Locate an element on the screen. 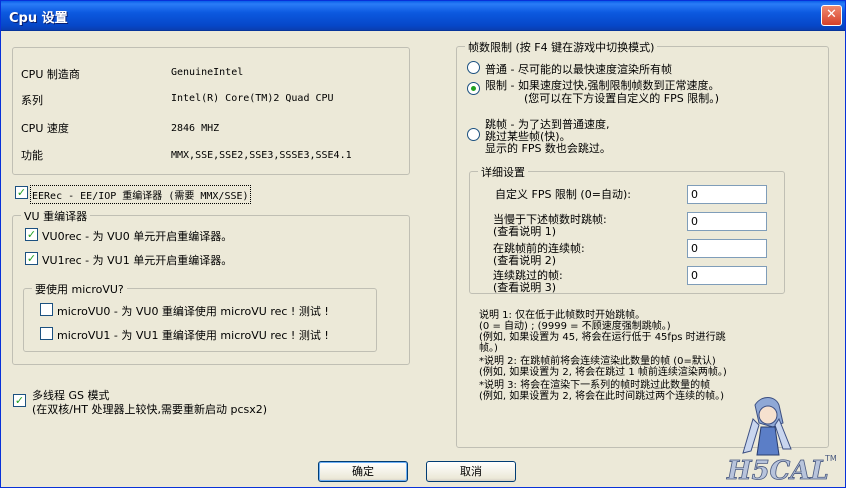 The height and width of the screenshot is (488, 846). cancel-button: 取消 is located at coordinates (471, 471).